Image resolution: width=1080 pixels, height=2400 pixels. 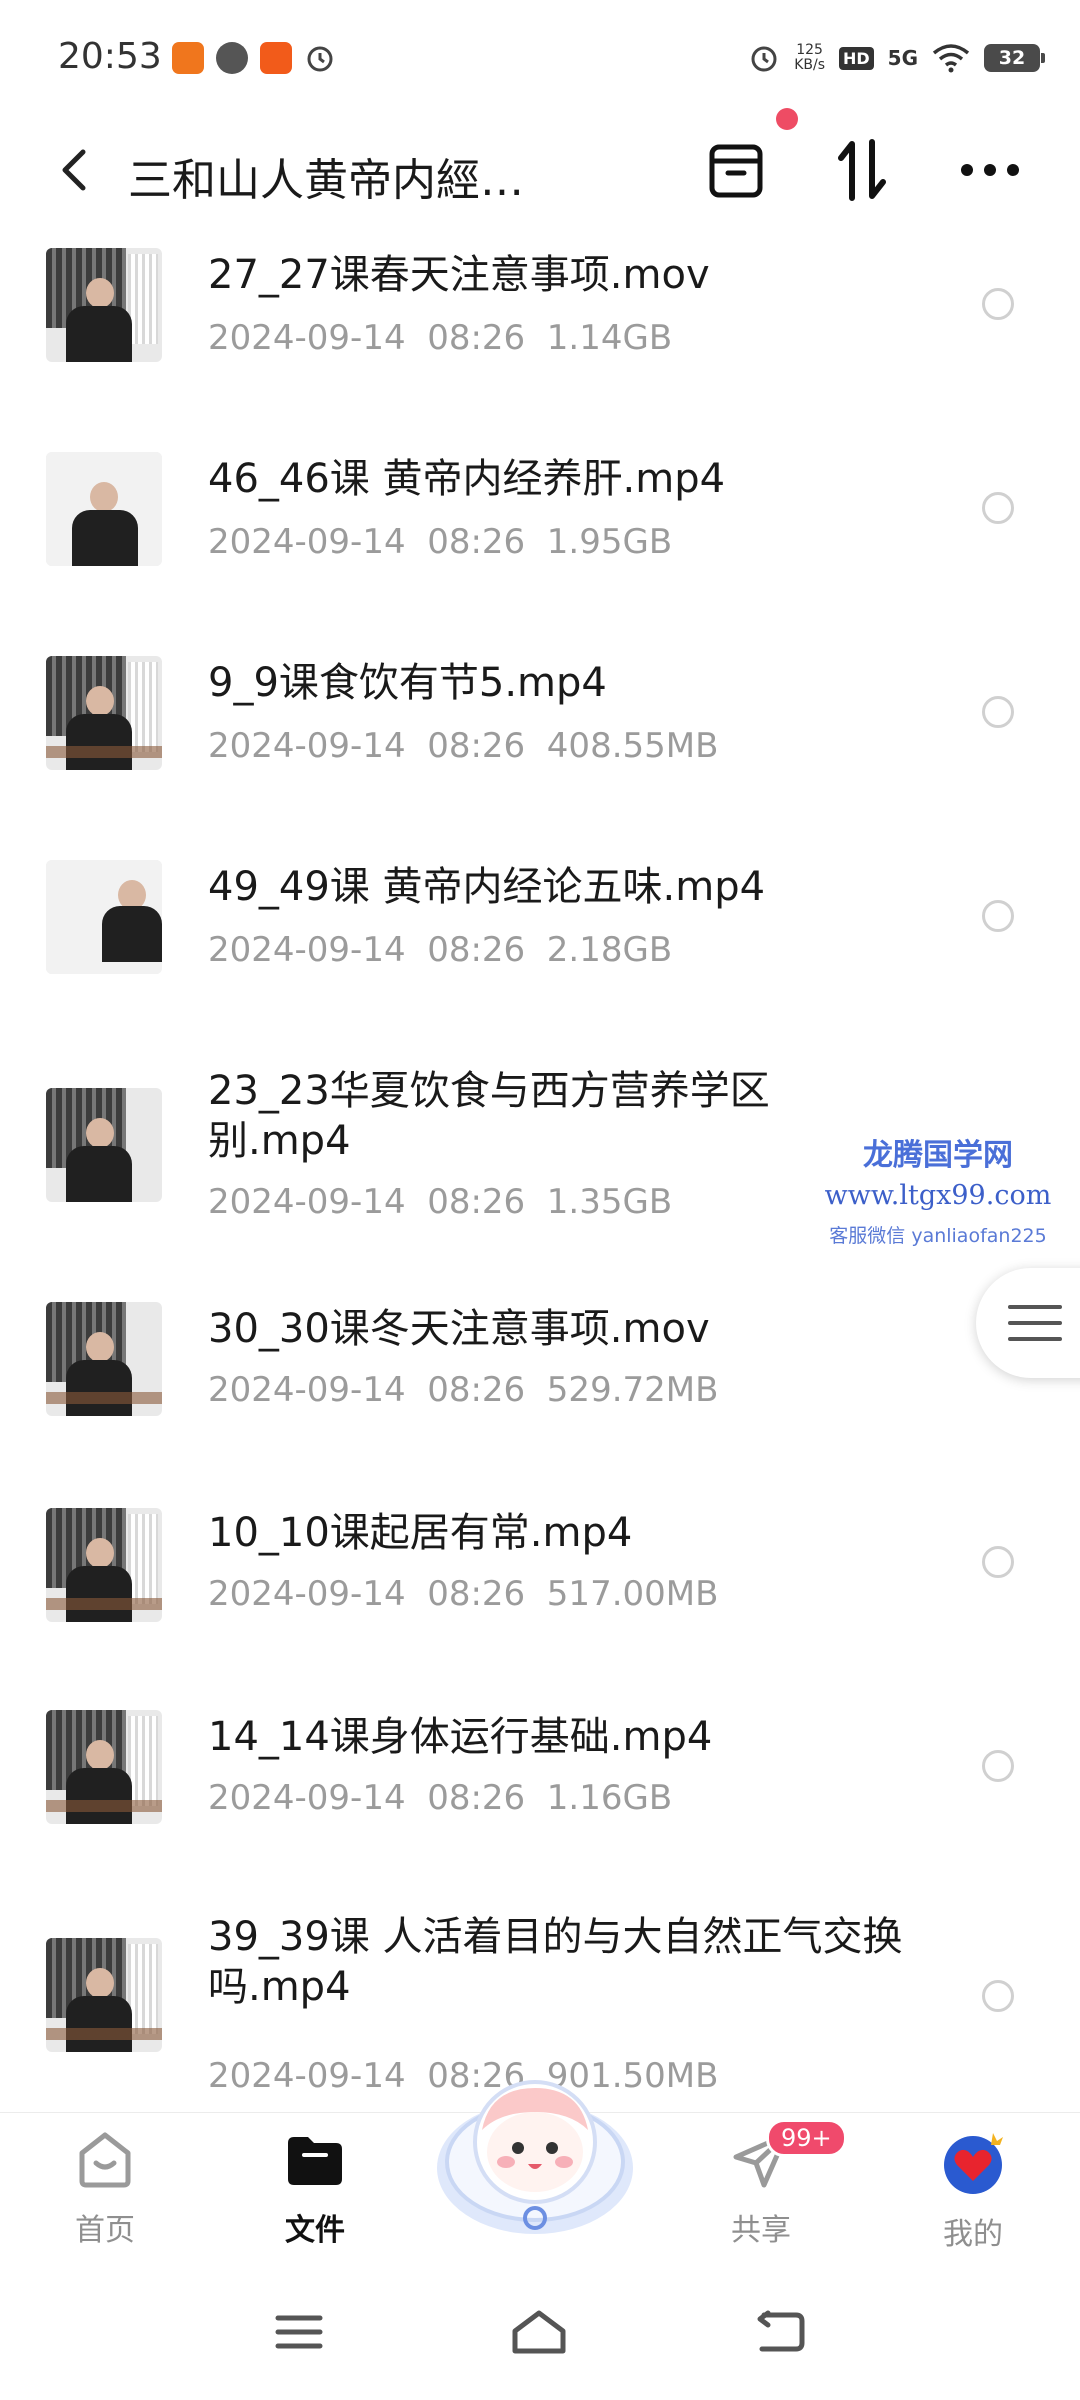 I want to click on file-name: 39_39课 人活着目的与大自然正气交换吗.mp4, so click(x=555, y=1962).